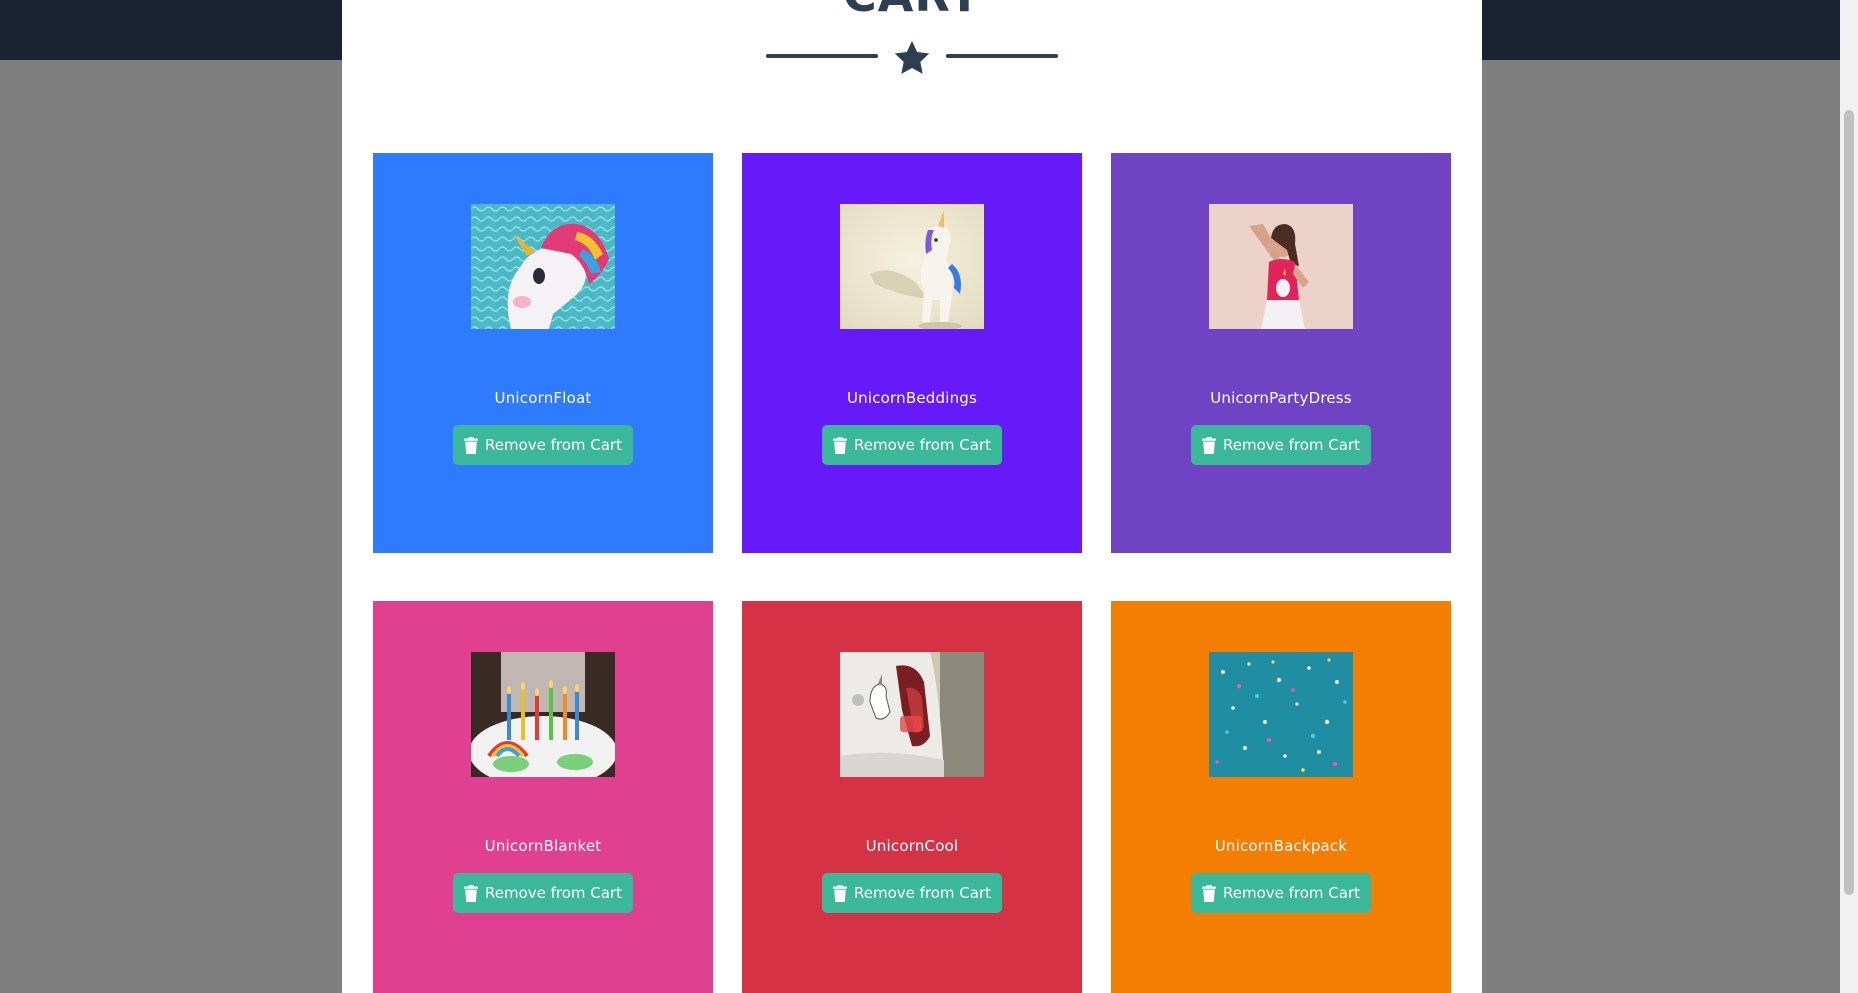  What do you see at coordinates (912, 398) in the screenshot?
I see `product-name: UnicornBeddings` at bounding box center [912, 398].